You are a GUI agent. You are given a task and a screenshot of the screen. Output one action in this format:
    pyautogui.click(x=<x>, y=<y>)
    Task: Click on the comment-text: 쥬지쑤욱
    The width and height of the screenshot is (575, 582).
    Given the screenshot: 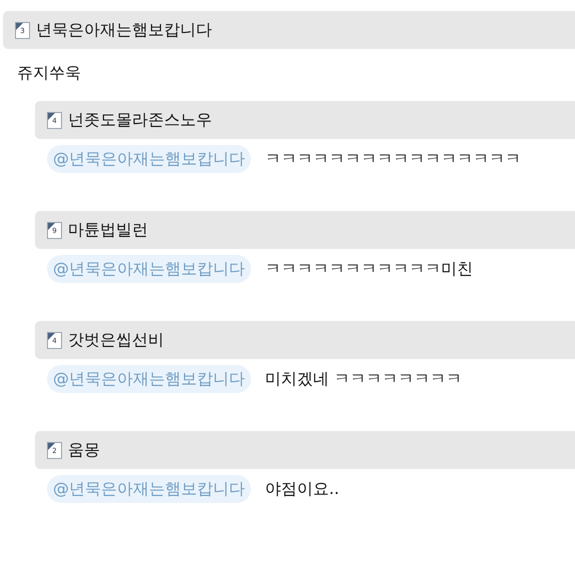 What is the action you would take?
    pyautogui.click(x=49, y=73)
    